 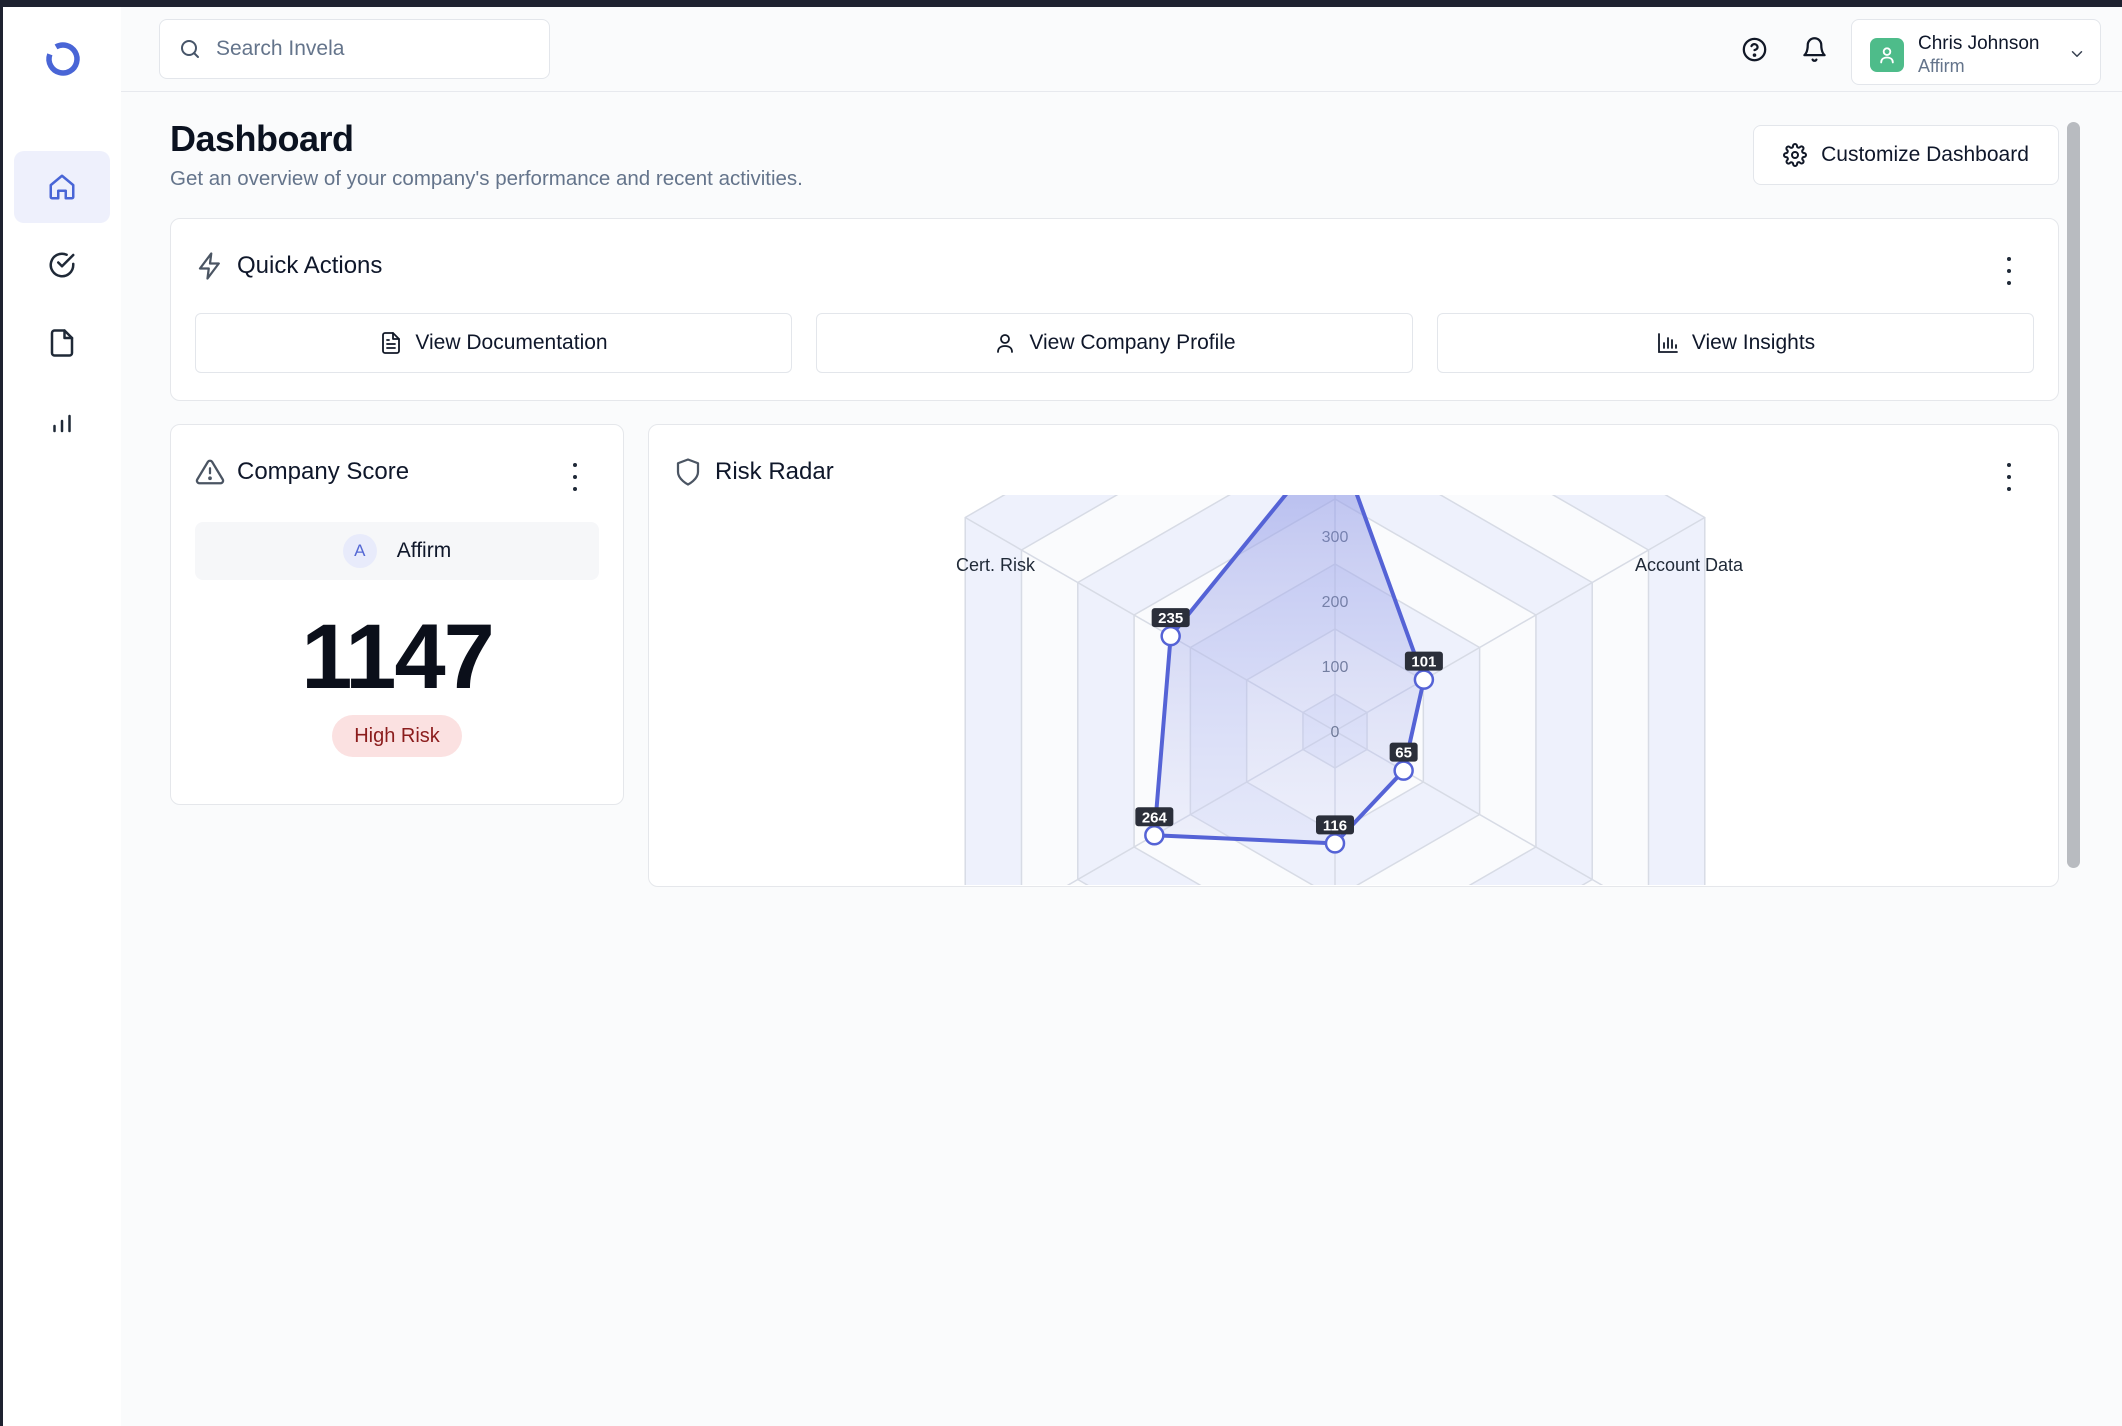 I want to click on radar-value-label: 264, so click(x=1155, y=817).